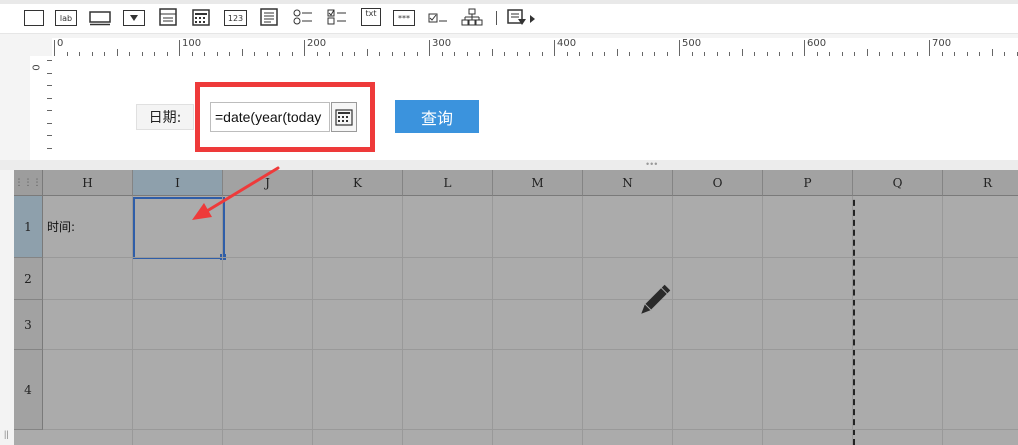 Image resolution: width=1018 pixels, height=445 pixels. I want to click on column-header-R: R, so click(980, 183).